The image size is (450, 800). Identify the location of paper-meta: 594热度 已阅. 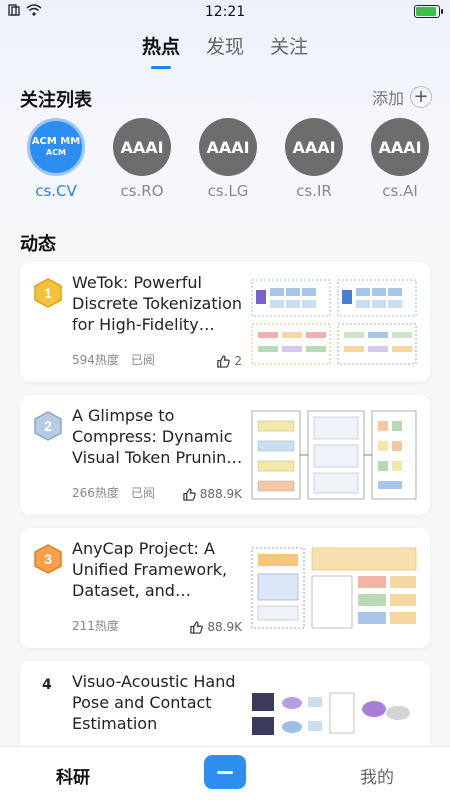
(113, 359).